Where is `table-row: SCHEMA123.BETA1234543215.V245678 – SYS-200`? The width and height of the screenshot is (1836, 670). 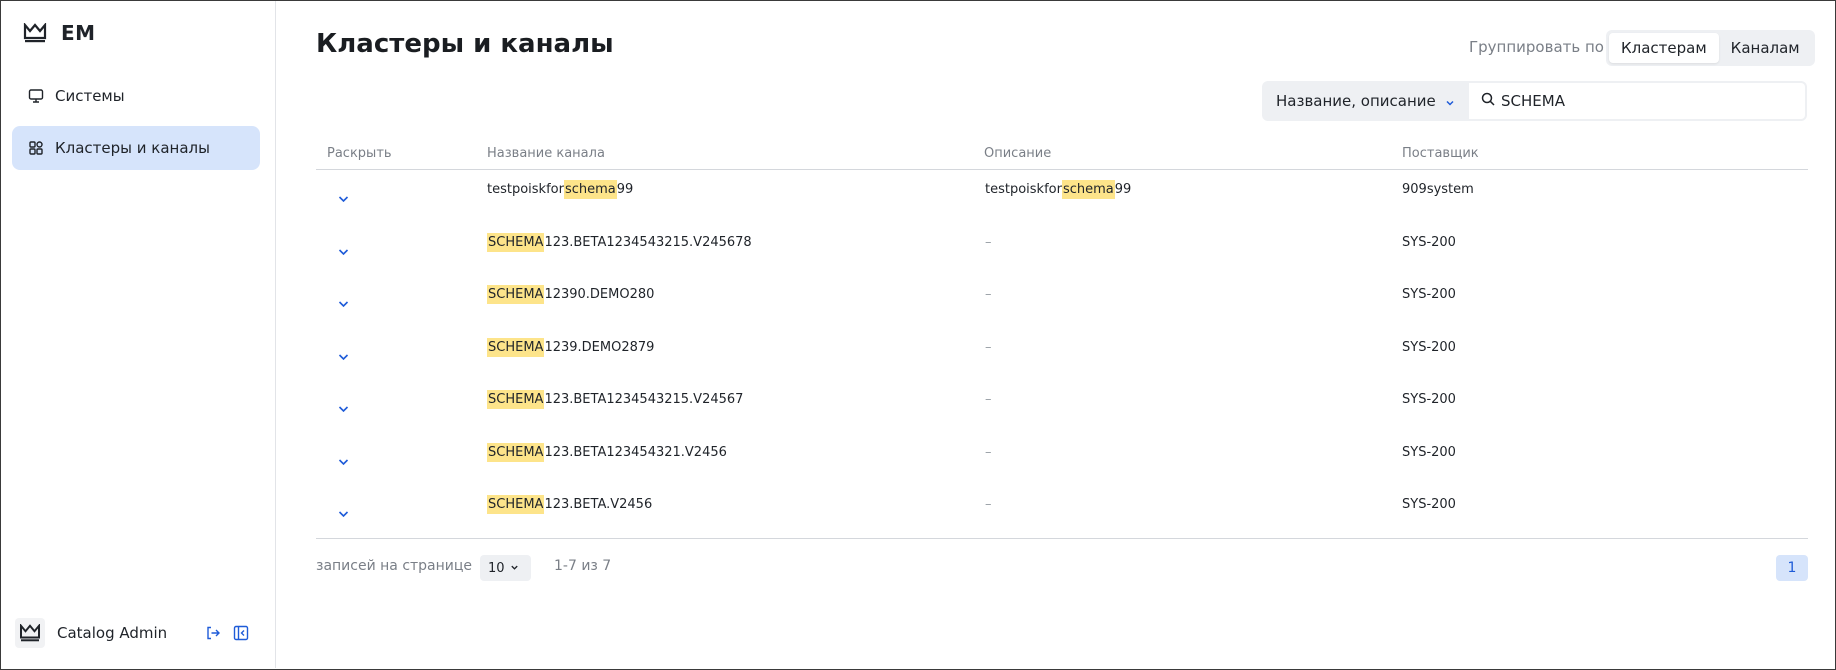 table-row: SCHEMA123.BETA1234543215.V245678 – SYS-200 is located at coordinates (1062, 251).